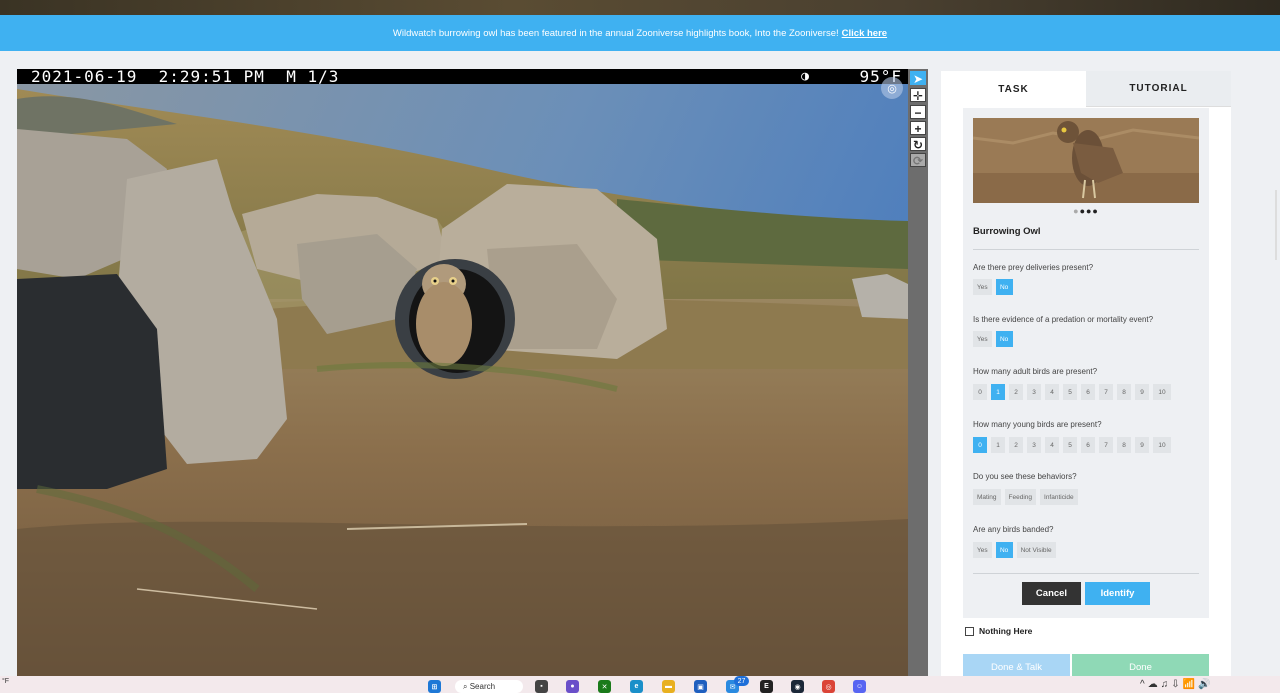  Describe the element at coordinates (1088, 445) in the screenshot. I see `young-option: 6` at that location.